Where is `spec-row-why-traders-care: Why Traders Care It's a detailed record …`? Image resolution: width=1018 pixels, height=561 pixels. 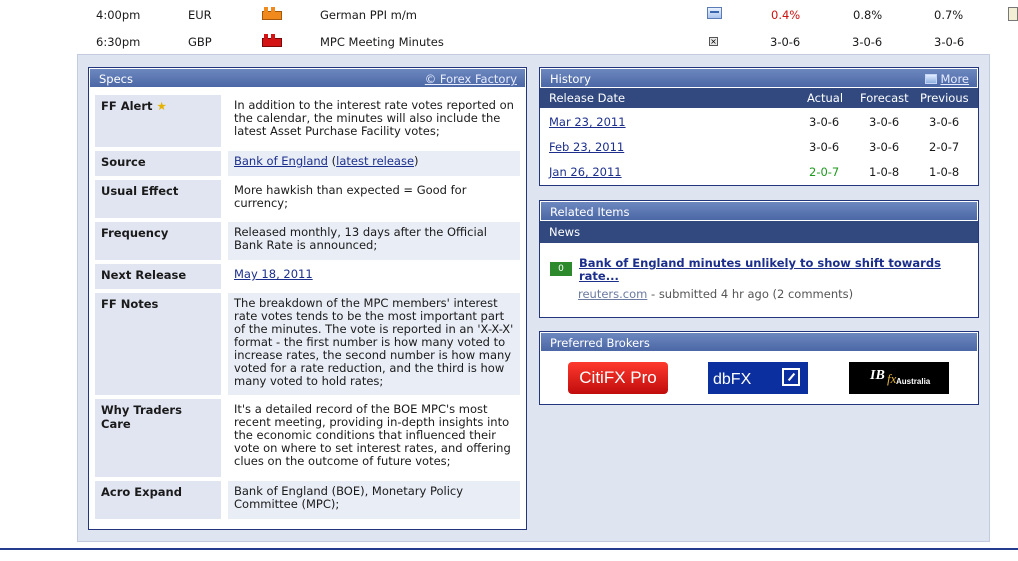 spec-row-why-traders-care: Why Traders Care It's a detailed record … is located at coordinates (307, 438).